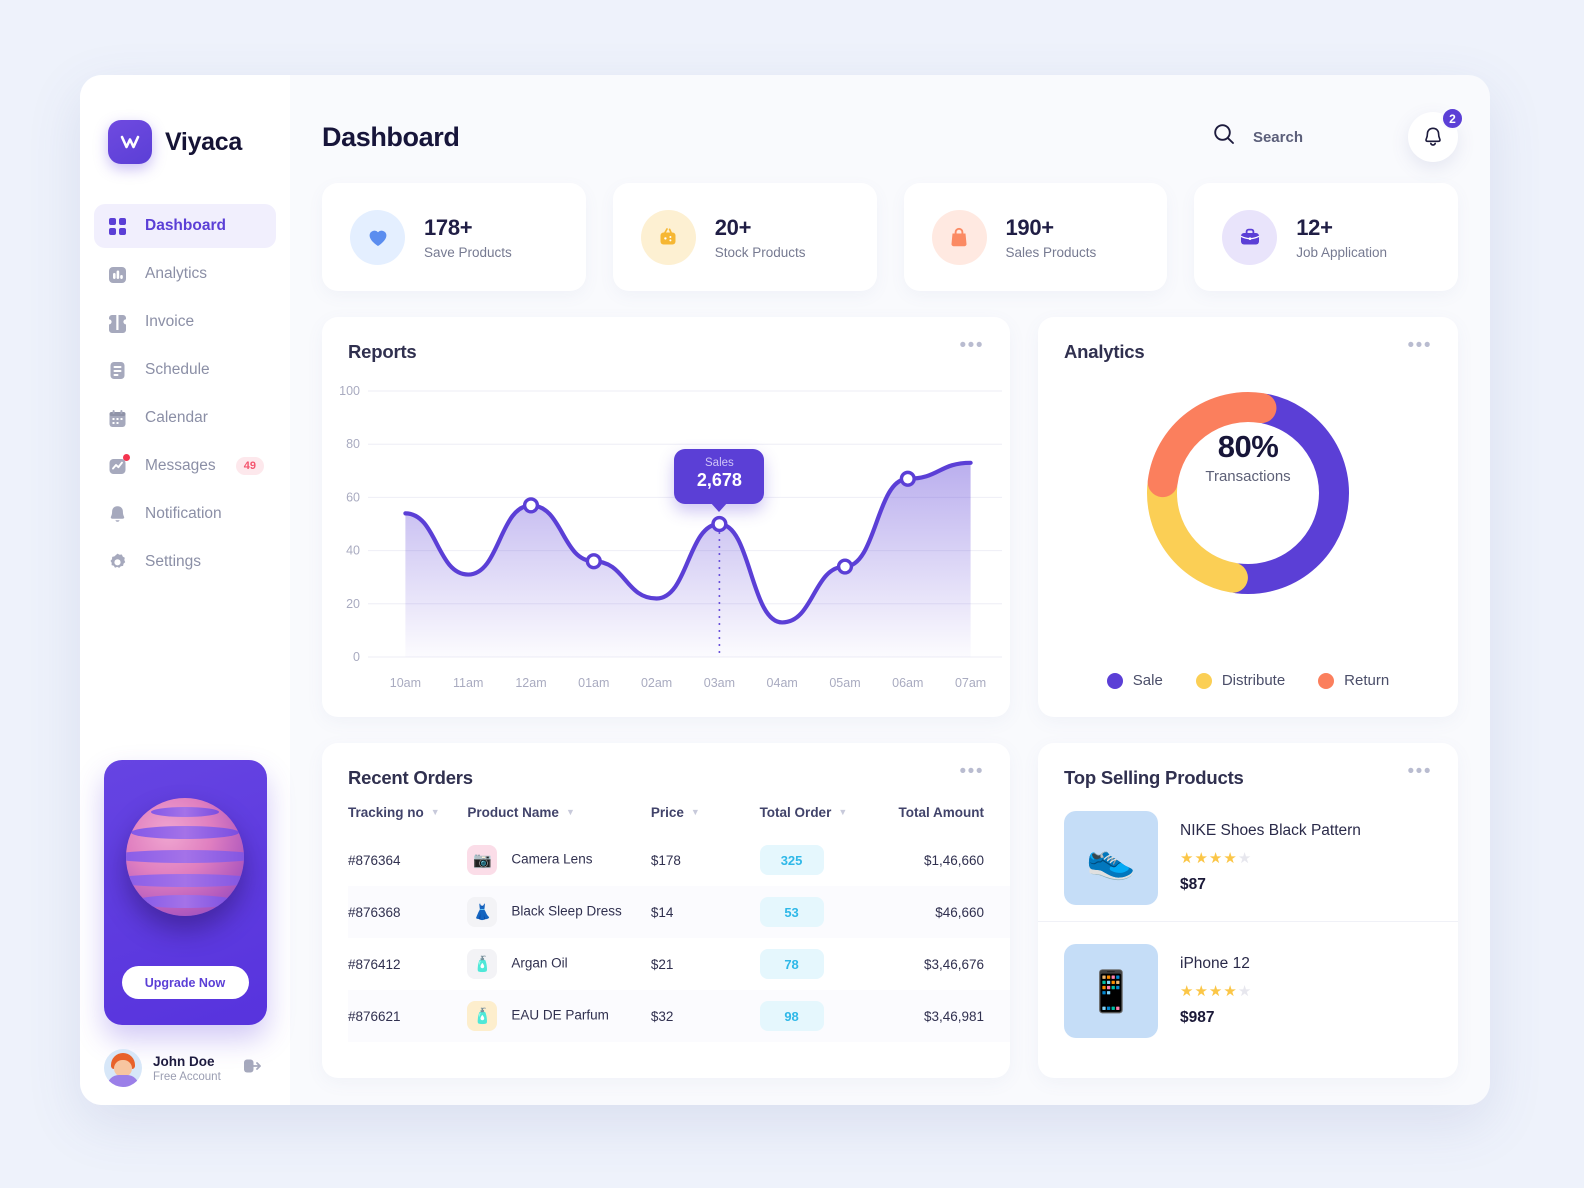  I want to click on cell-total-amount: $1,46,660, so click(953, 860).